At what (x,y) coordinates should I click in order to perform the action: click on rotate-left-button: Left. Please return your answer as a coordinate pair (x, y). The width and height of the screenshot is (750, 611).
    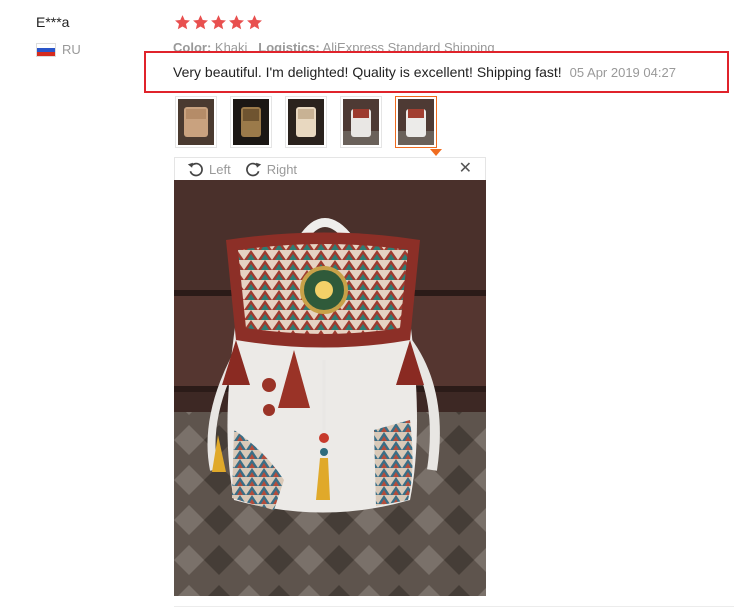
    Looking at the image, I should click on (209, 169).